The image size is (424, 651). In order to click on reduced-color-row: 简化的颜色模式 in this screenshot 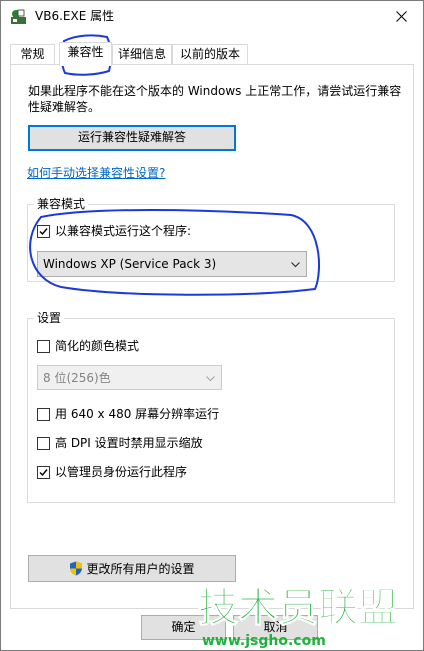, I will do `click(88, 346)`.